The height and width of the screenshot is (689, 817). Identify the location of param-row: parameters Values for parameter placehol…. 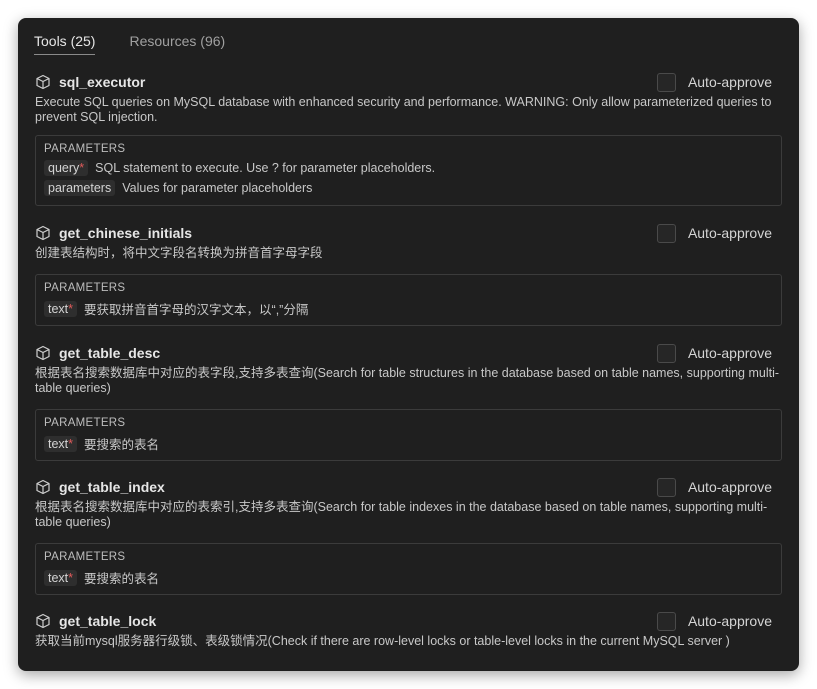
(178, 188).